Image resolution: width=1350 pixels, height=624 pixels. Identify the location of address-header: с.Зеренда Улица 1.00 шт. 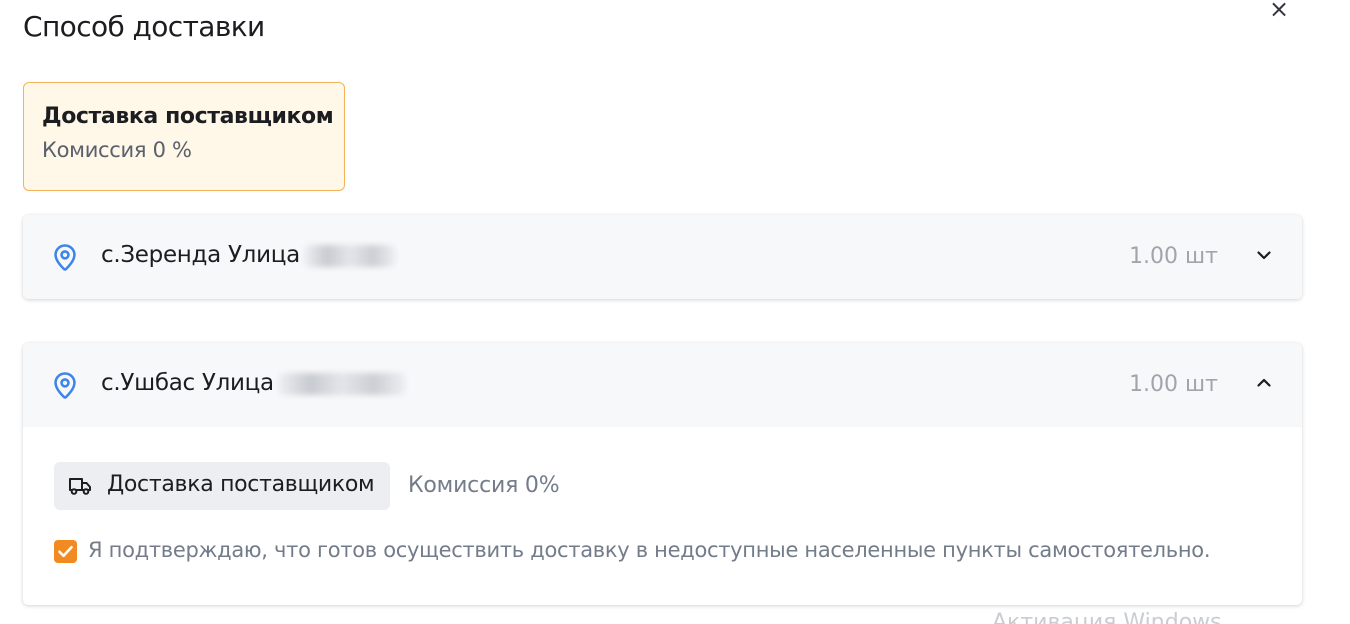
(662, 257).